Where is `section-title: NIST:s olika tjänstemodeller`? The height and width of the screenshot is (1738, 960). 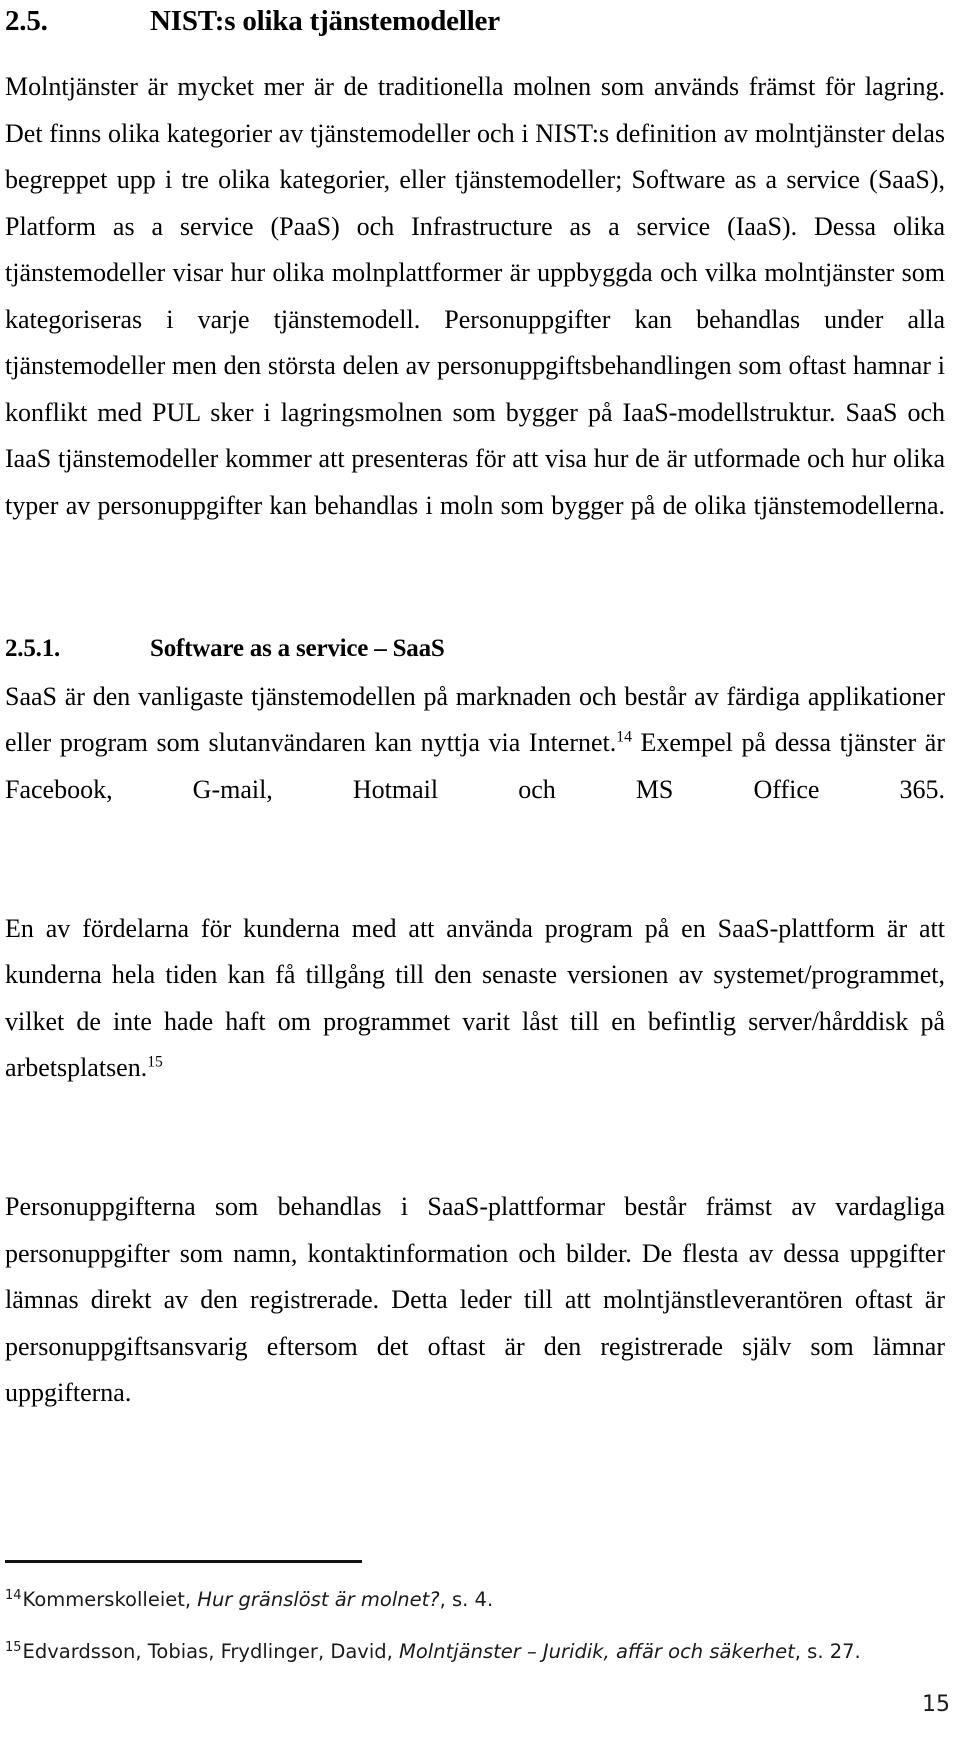 section-title: NIST:s olika tjänstemodeller is located at coordinates (325, 21).